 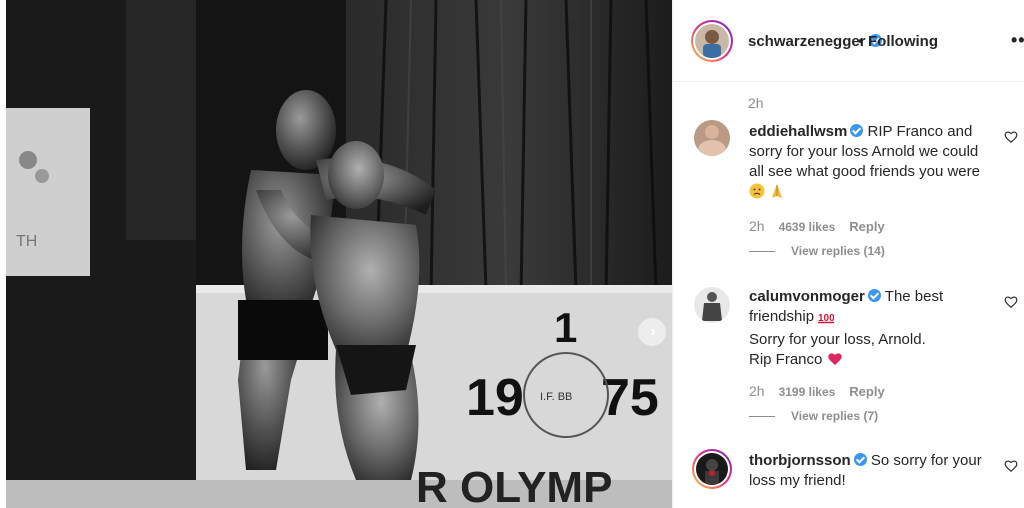 What do you see at coordinates (800, 460) in the screenshot?
I see `commenter-username: thorbjornsson` at bounding box center [800, 460].